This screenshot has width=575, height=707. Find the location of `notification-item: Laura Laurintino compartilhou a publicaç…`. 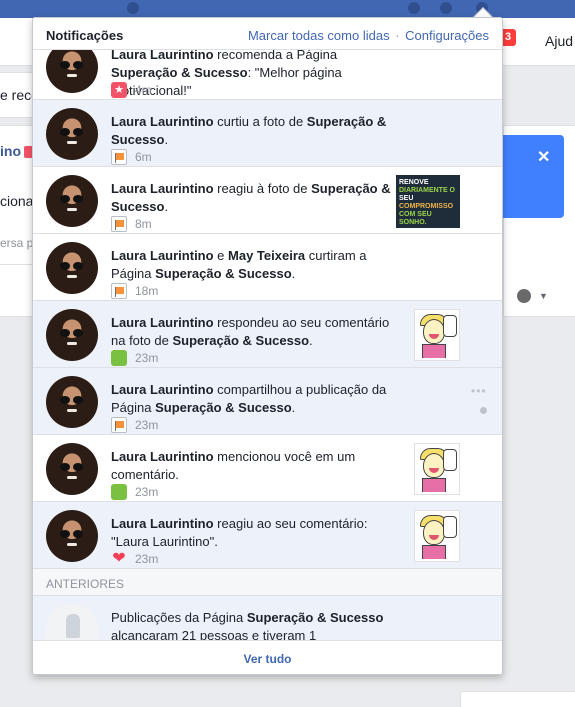

notification-item: Laura Laurintino compartilhou a publicaç… is located at coordinates (267, 401).